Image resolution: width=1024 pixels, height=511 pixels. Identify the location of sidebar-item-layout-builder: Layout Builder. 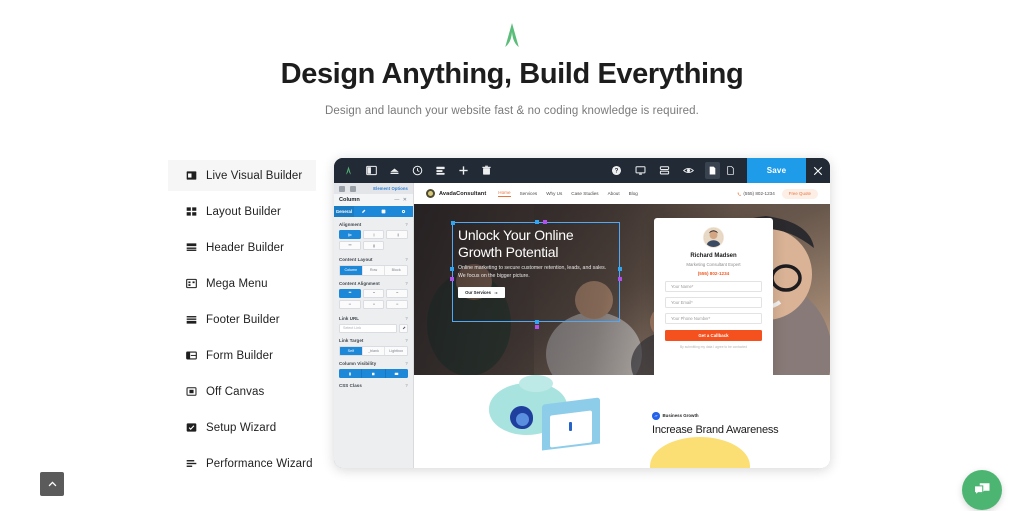
(242, 211).